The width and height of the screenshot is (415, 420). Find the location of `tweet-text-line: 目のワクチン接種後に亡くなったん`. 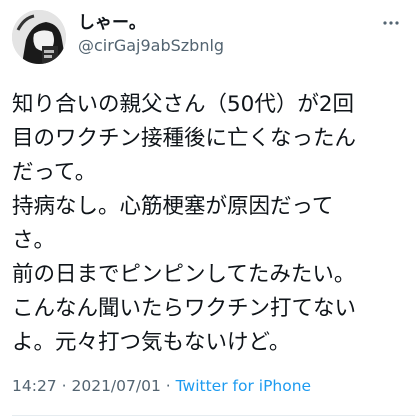

tweet-text-line: 目のワクチン接種後に亡くなったん is located at coordinates (184, 138).